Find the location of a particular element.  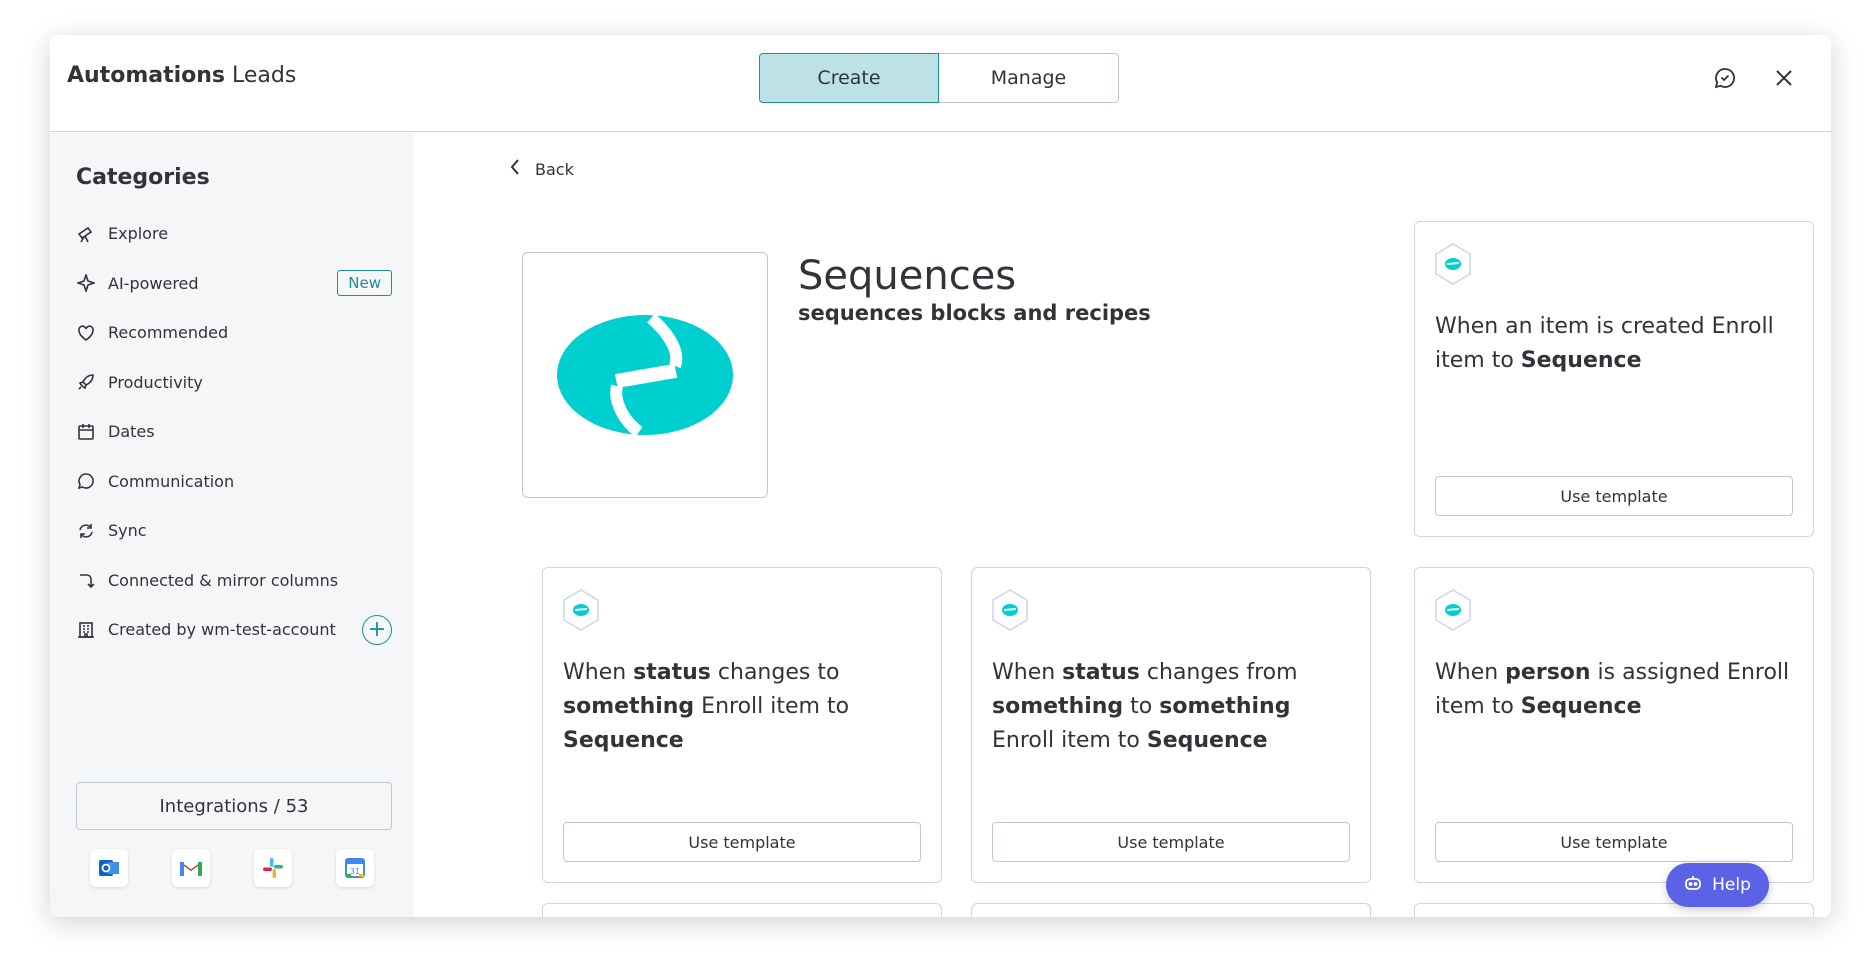

sidebar-item-productivity: Productivity is located at coordinates (234, 383).